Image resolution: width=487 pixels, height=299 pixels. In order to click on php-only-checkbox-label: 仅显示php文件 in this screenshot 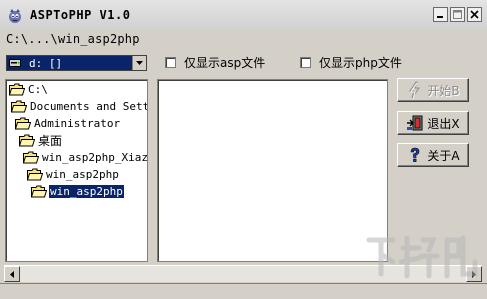, I will do `click(360, 62)`.